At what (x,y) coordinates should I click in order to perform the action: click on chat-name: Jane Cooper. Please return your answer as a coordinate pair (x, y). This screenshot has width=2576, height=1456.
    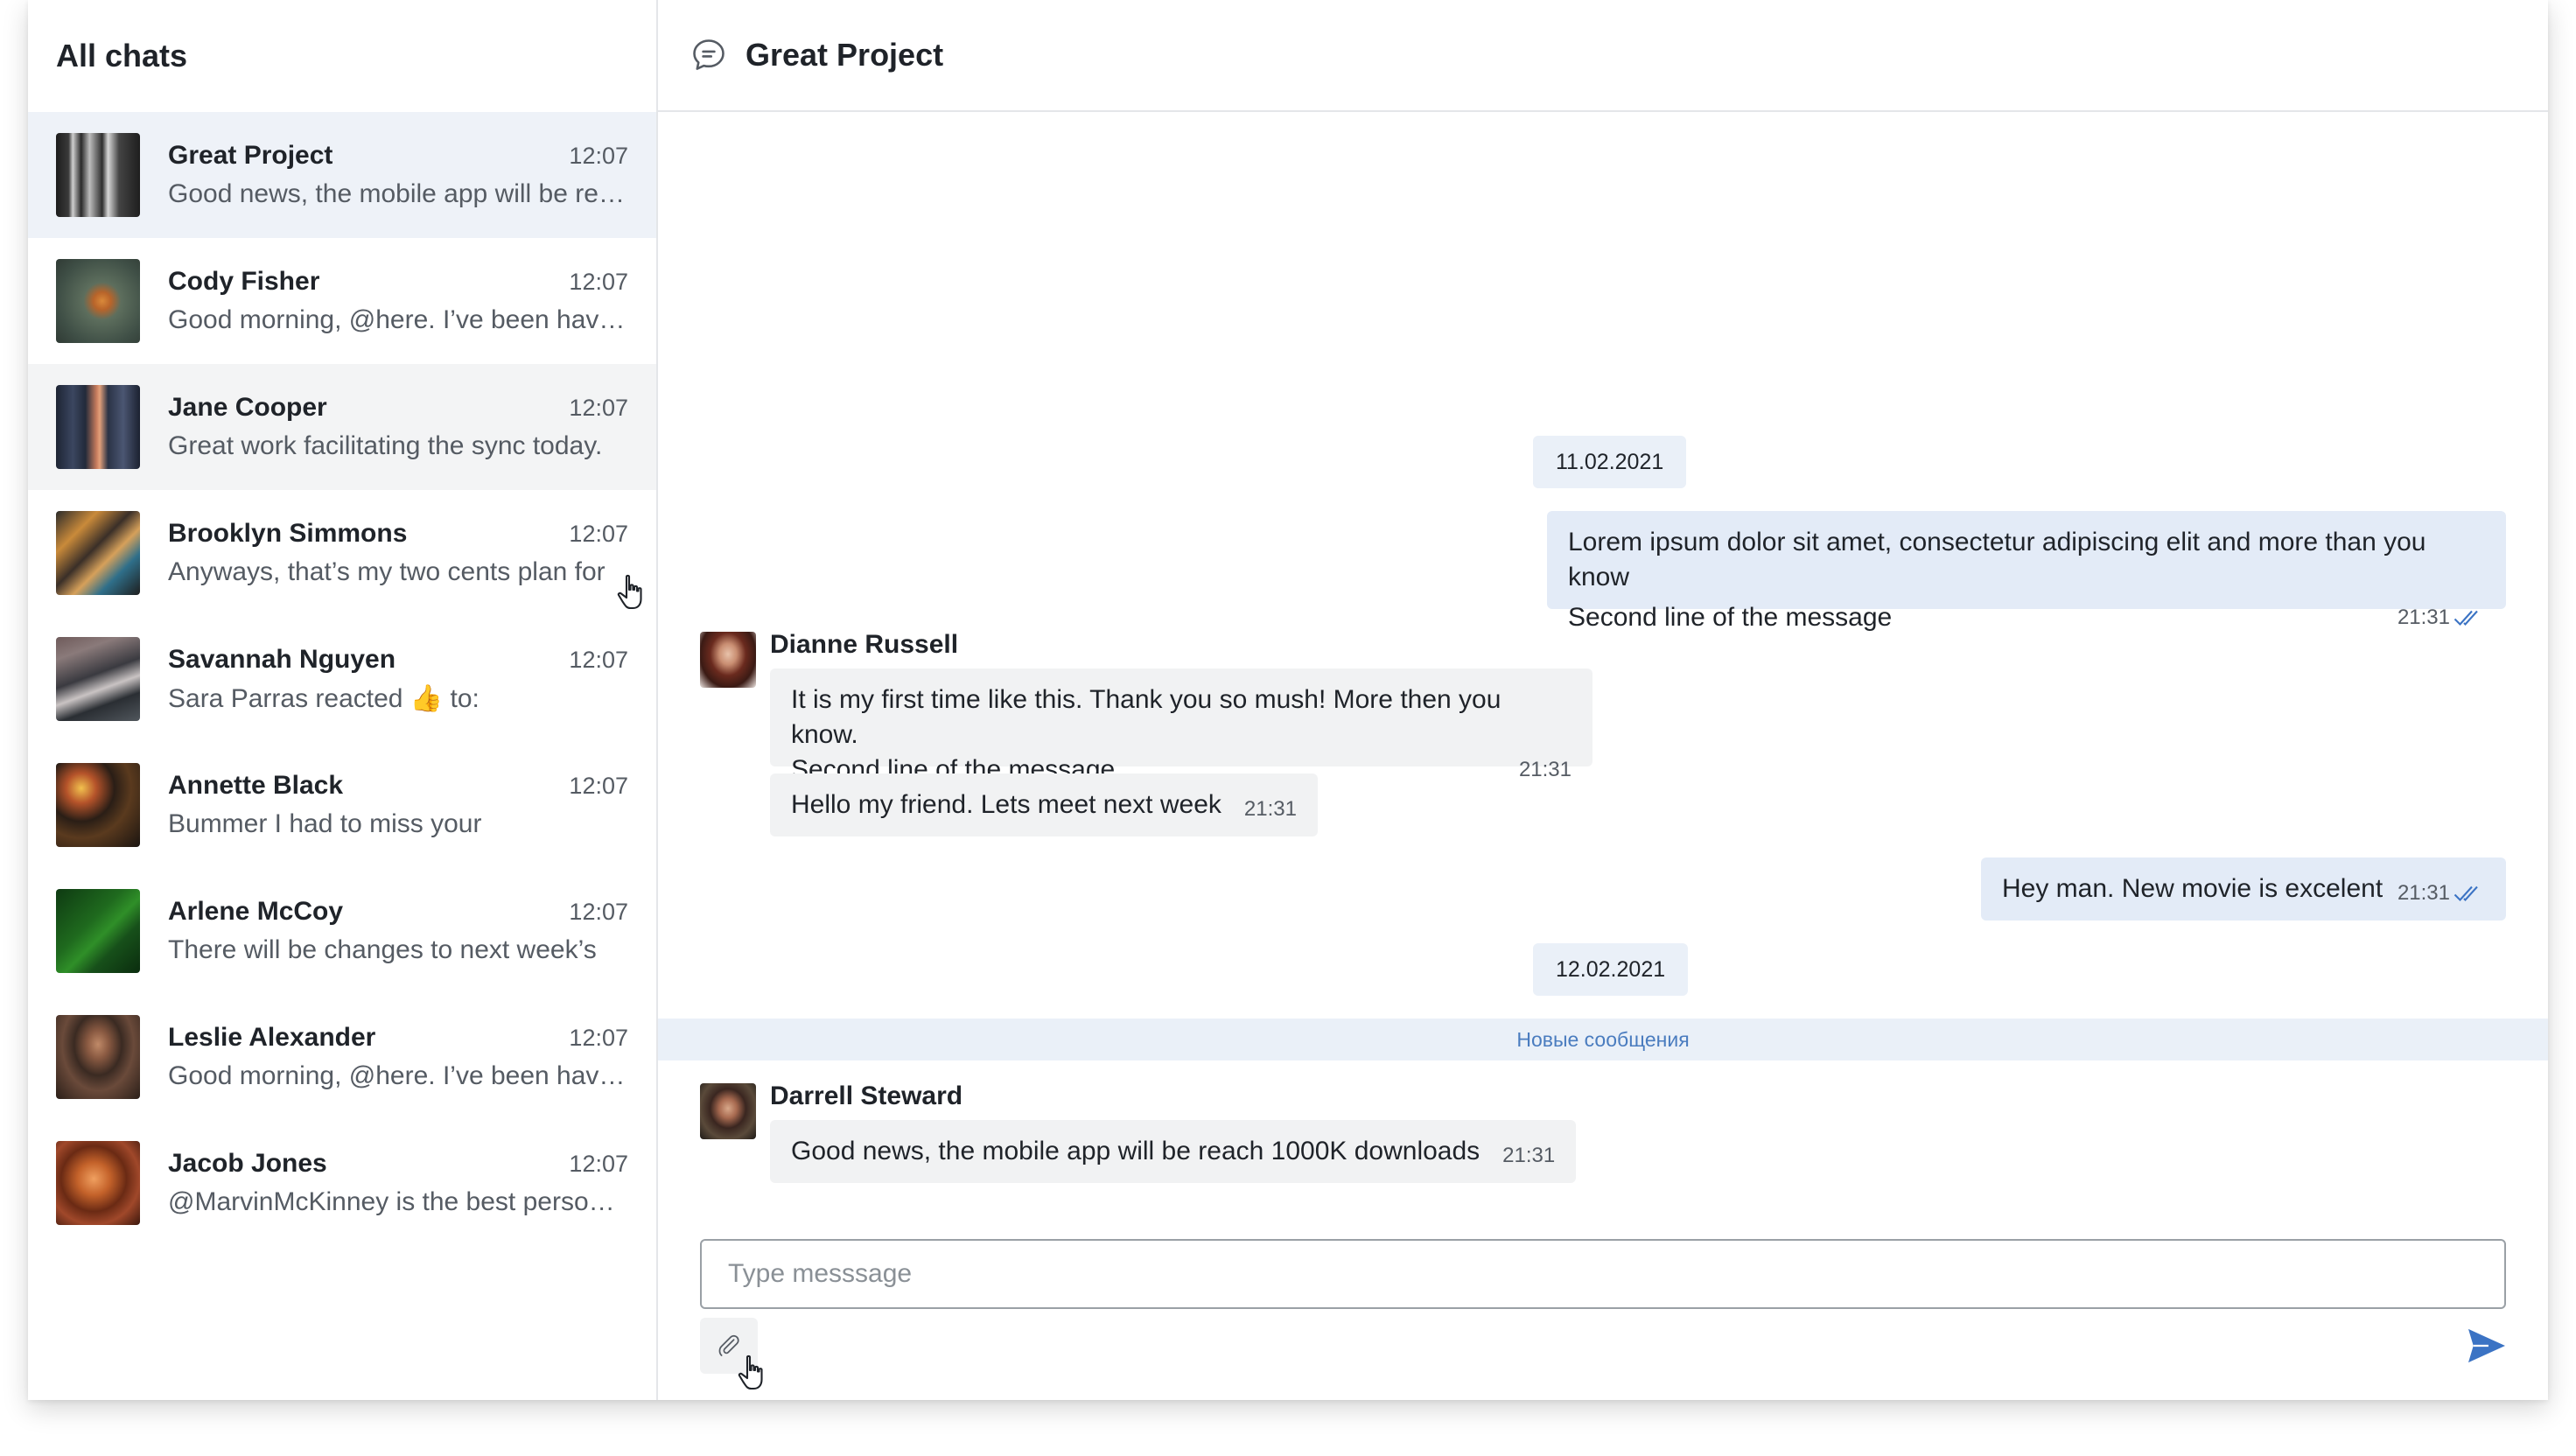
    Looking at the image, I should click on (247, 407).